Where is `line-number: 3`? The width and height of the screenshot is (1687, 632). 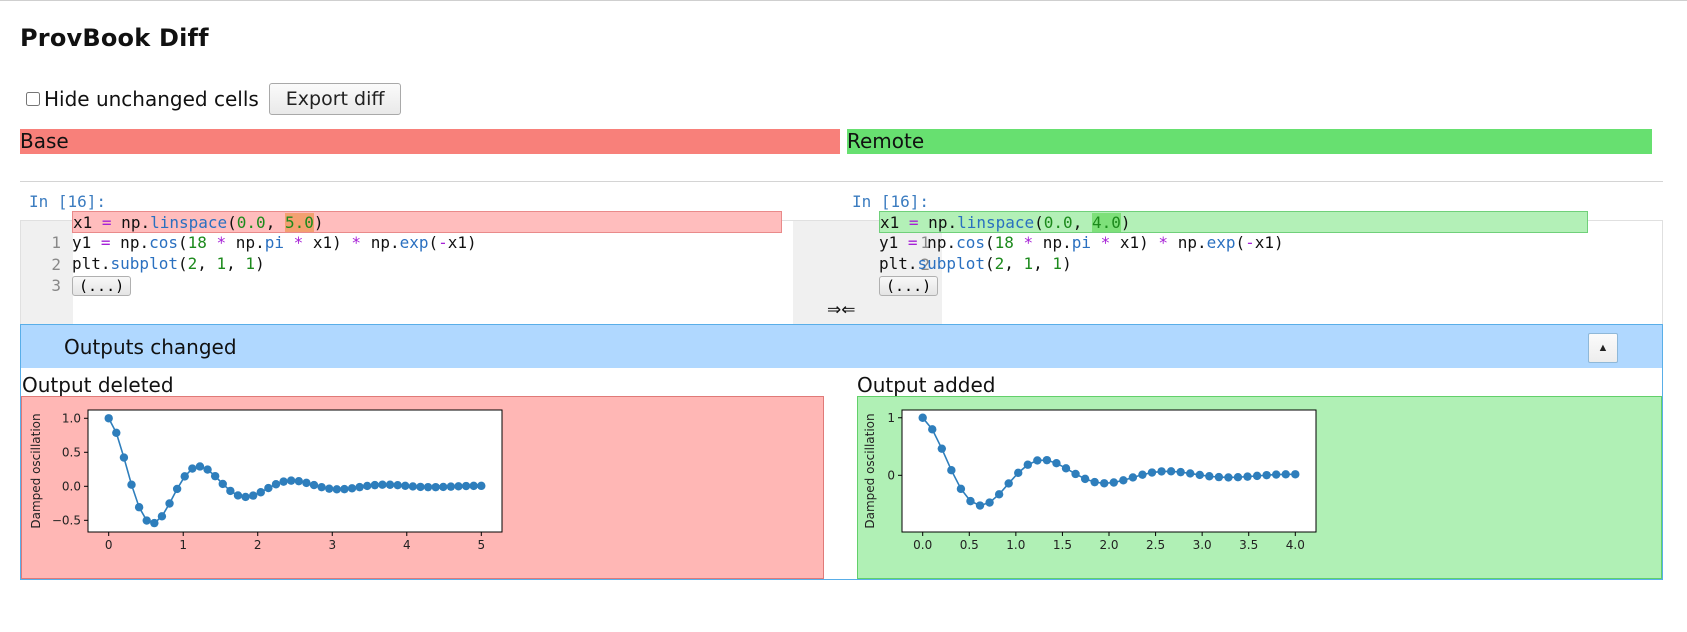
line-number: 3 is located at coordinates (56, 285).